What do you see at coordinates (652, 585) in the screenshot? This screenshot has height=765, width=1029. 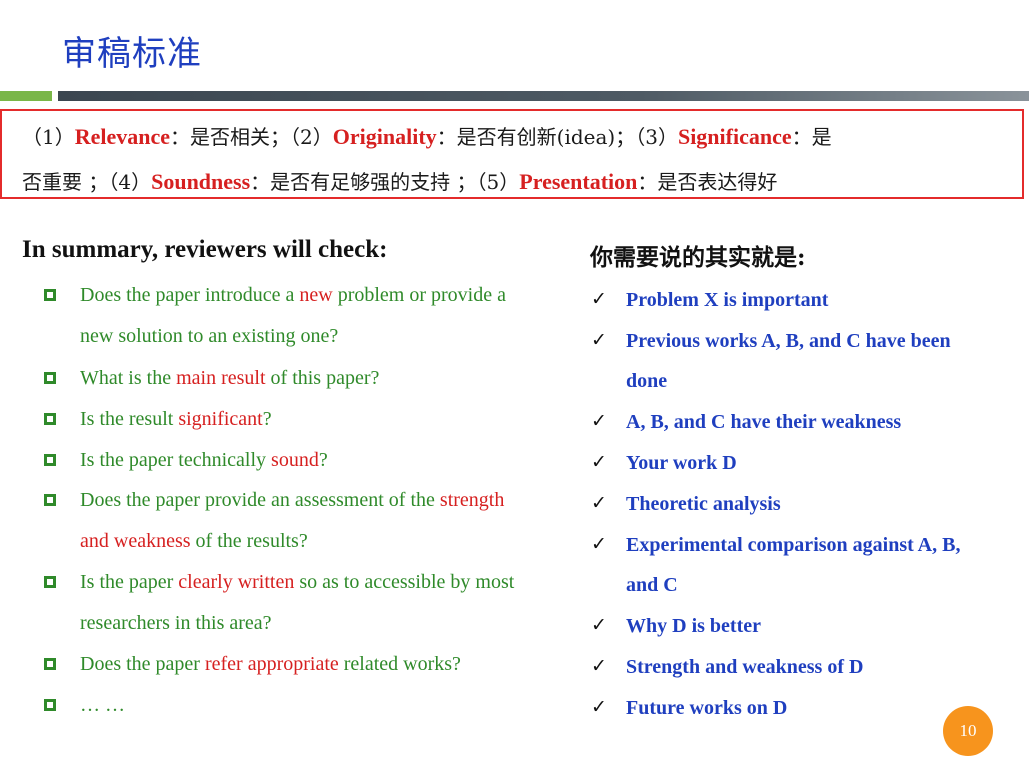 I see `point-item: and C` at bounding box center [652, 585].